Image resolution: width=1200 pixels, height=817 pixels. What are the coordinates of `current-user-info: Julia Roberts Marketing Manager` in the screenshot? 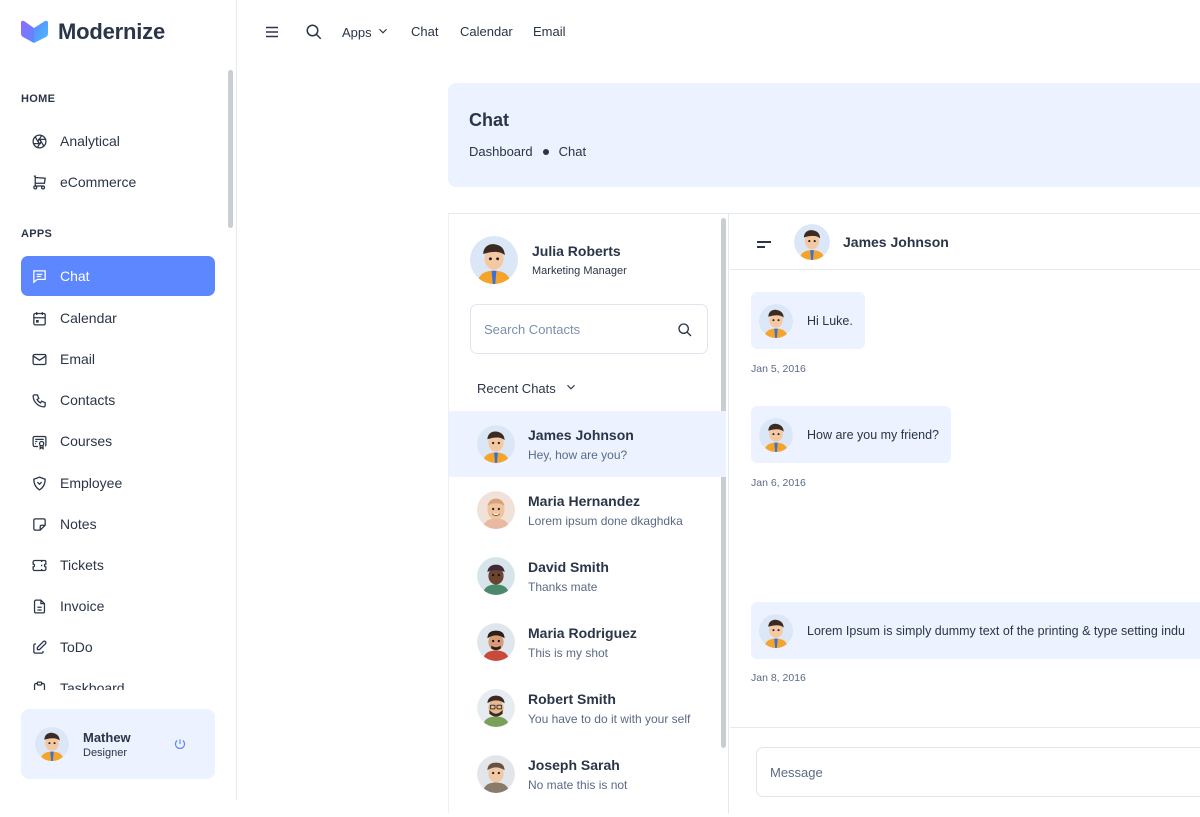 It's located at (579, 260).